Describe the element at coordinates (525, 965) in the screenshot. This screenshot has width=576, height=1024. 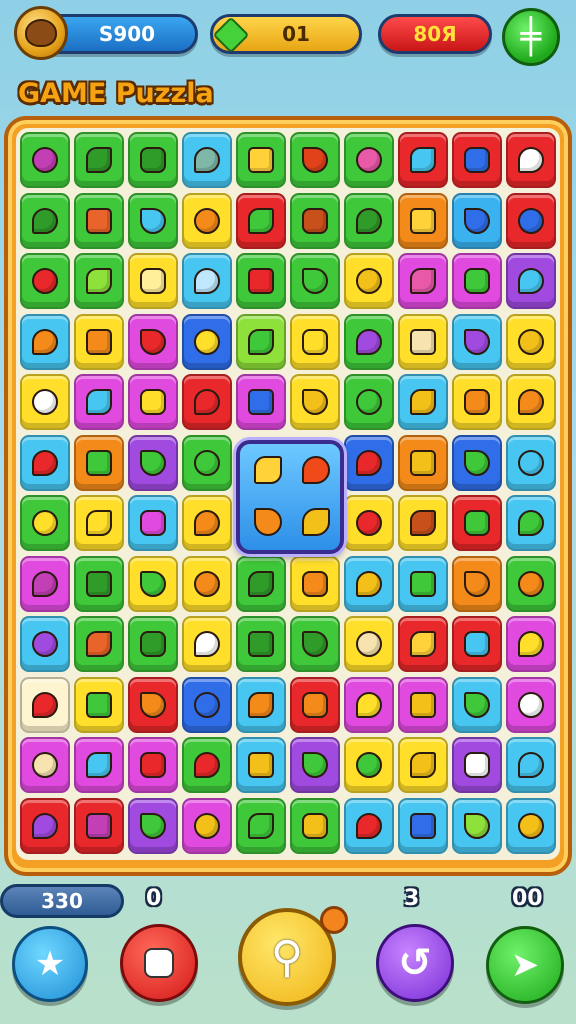
I see `bird-booster-button: ➤` at that location.